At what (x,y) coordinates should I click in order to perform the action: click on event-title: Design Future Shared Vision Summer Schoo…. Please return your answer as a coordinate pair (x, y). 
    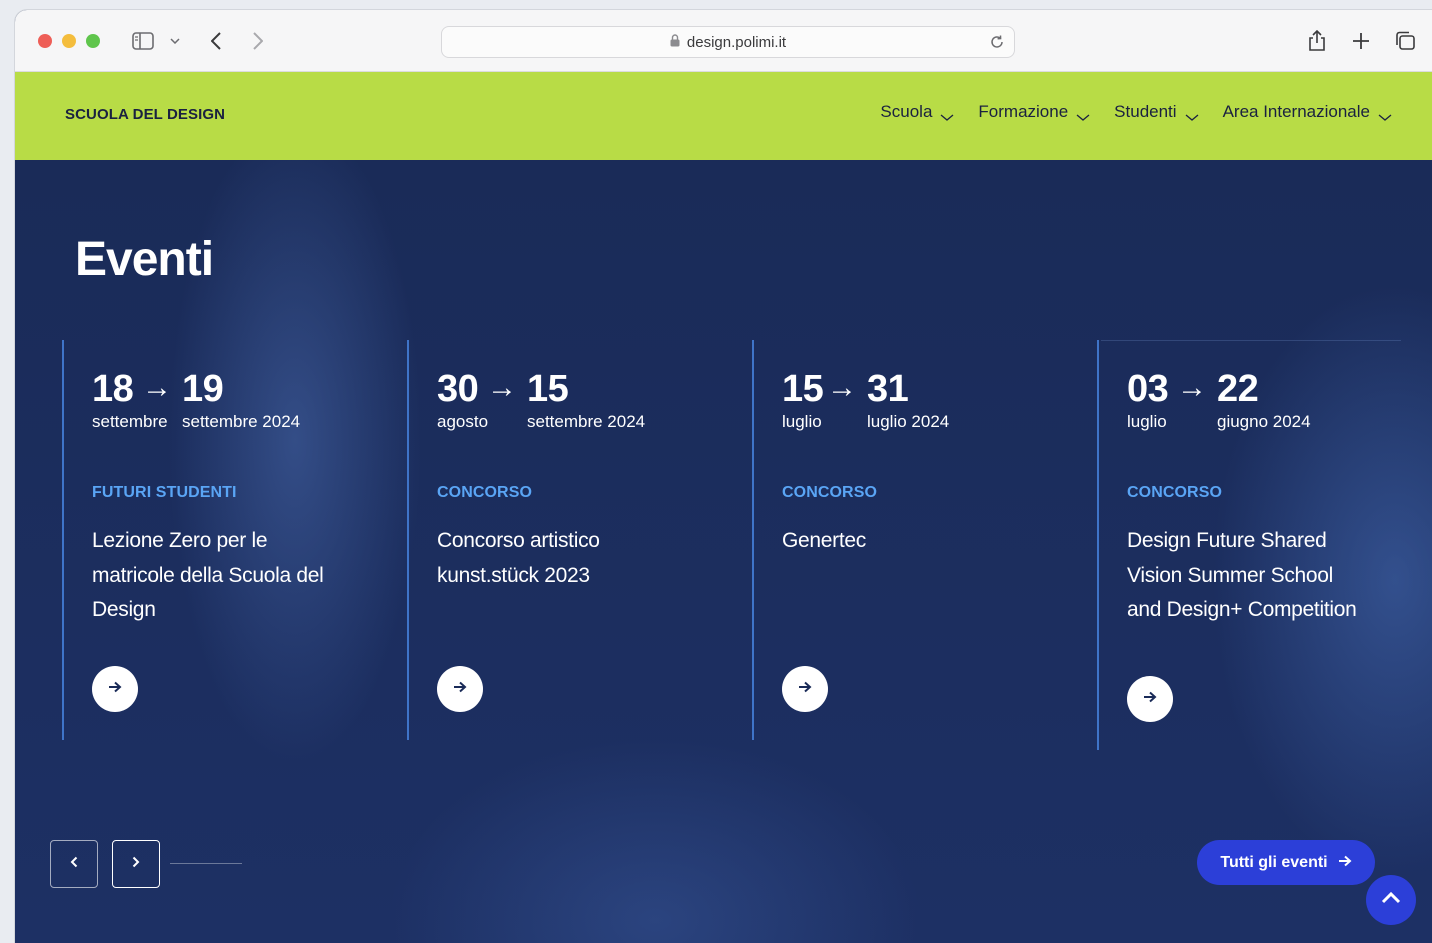
    Looking at the image, I should click on (1242, 576).